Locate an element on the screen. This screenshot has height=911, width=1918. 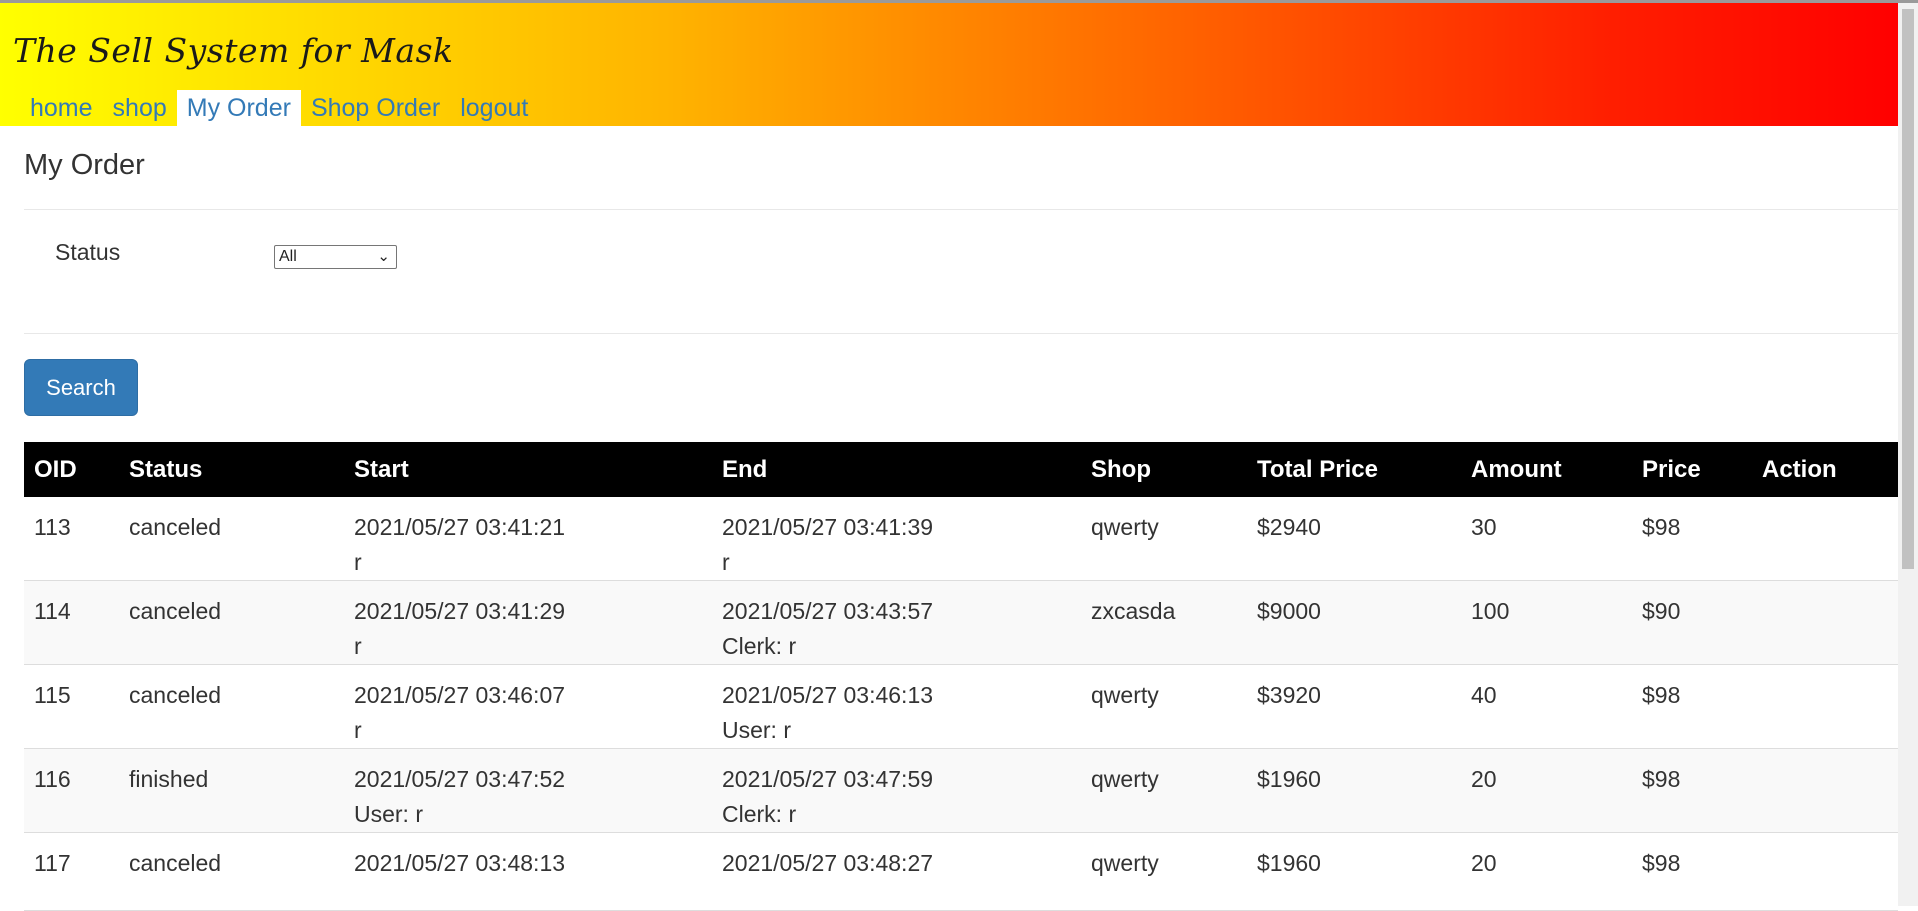
vertical-scrollbar is located at coordinates (1908, 454).